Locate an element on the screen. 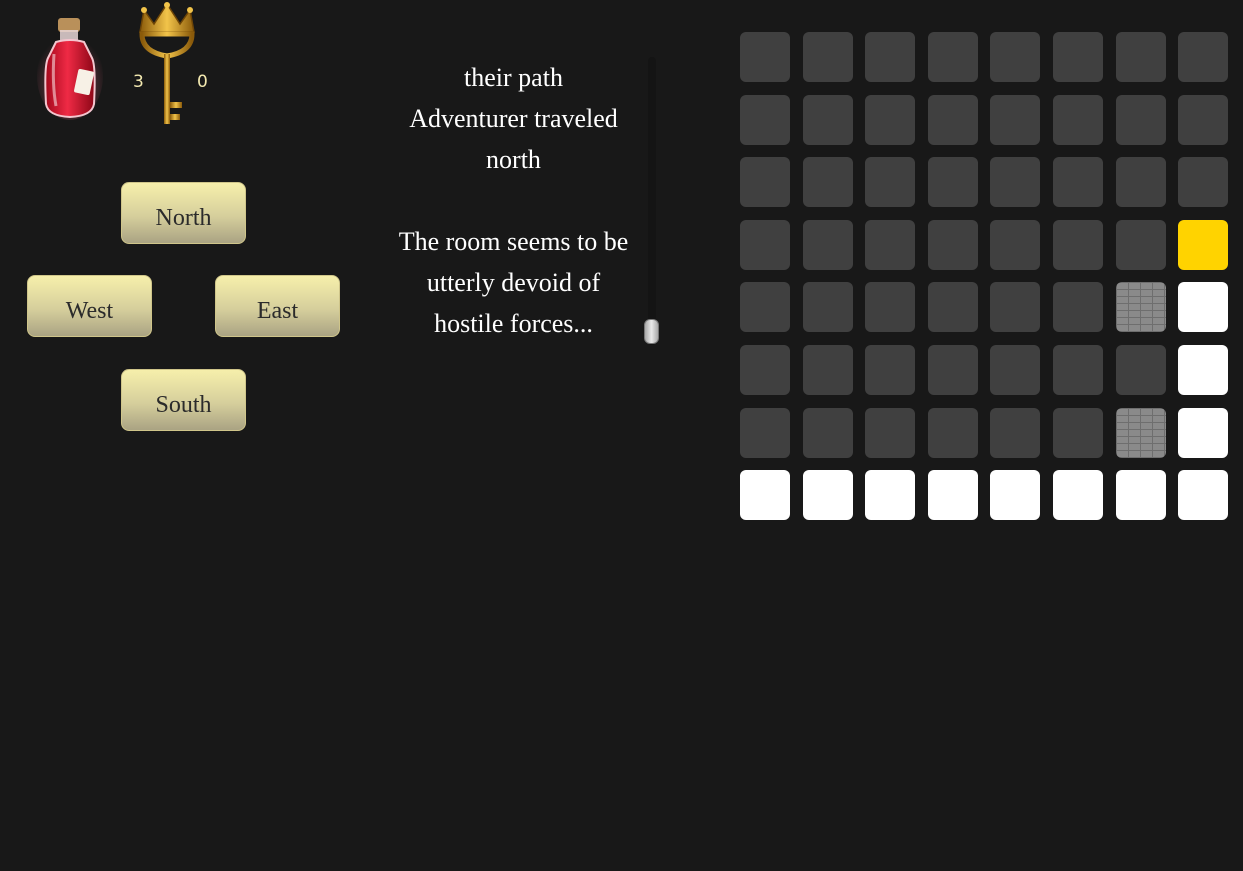 The height and width of the screenshot is (871, 1243). log-line: their path is located at coordinates (513, 77).